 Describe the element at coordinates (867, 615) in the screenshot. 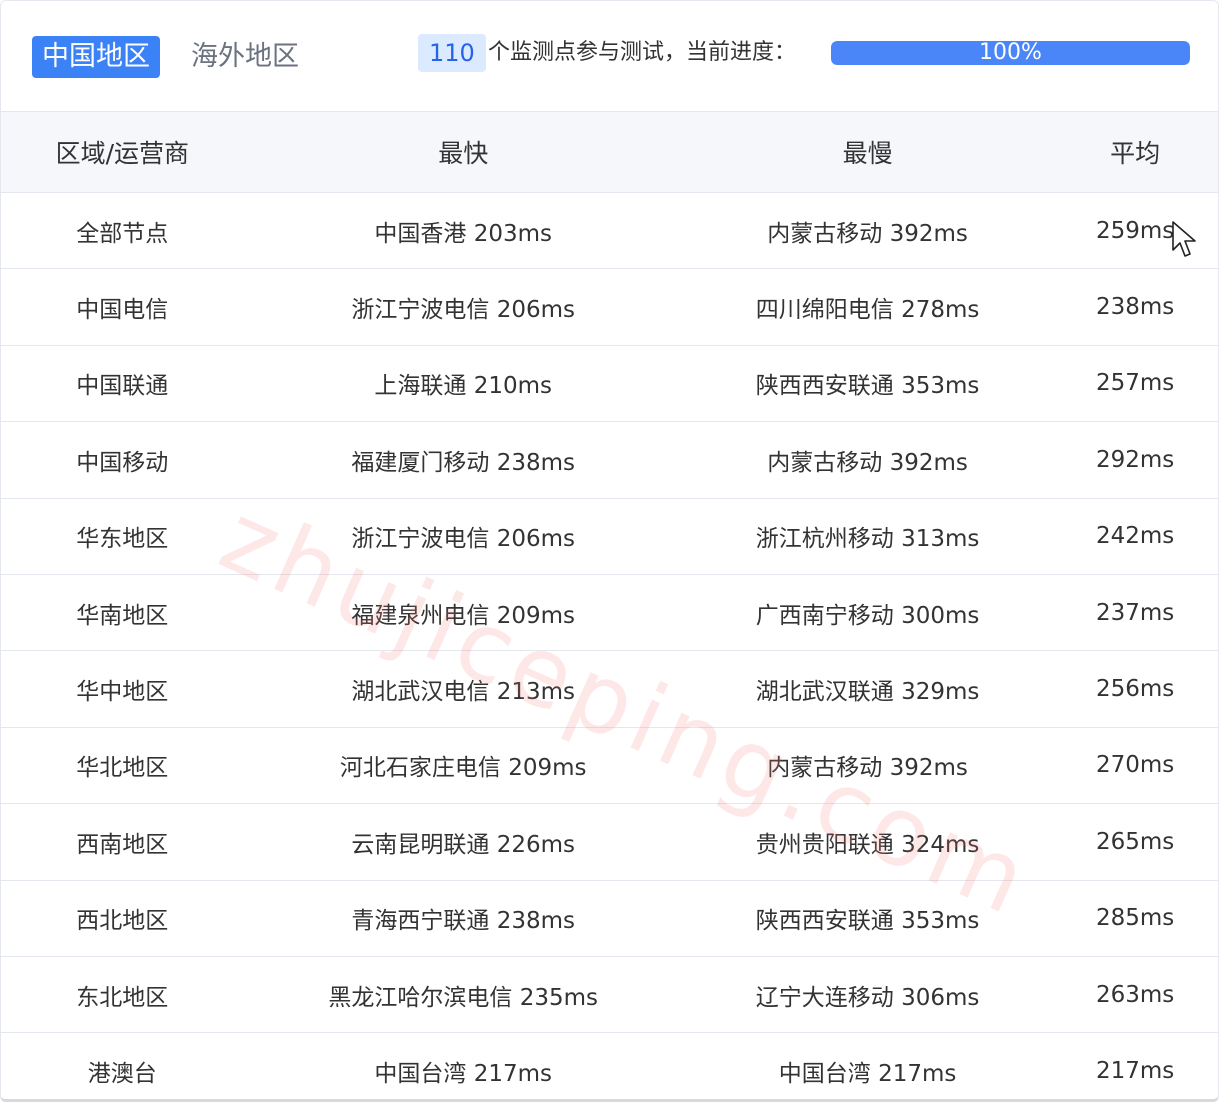

I see `row-slowest: 广西南宁移动 300ms` at that location.